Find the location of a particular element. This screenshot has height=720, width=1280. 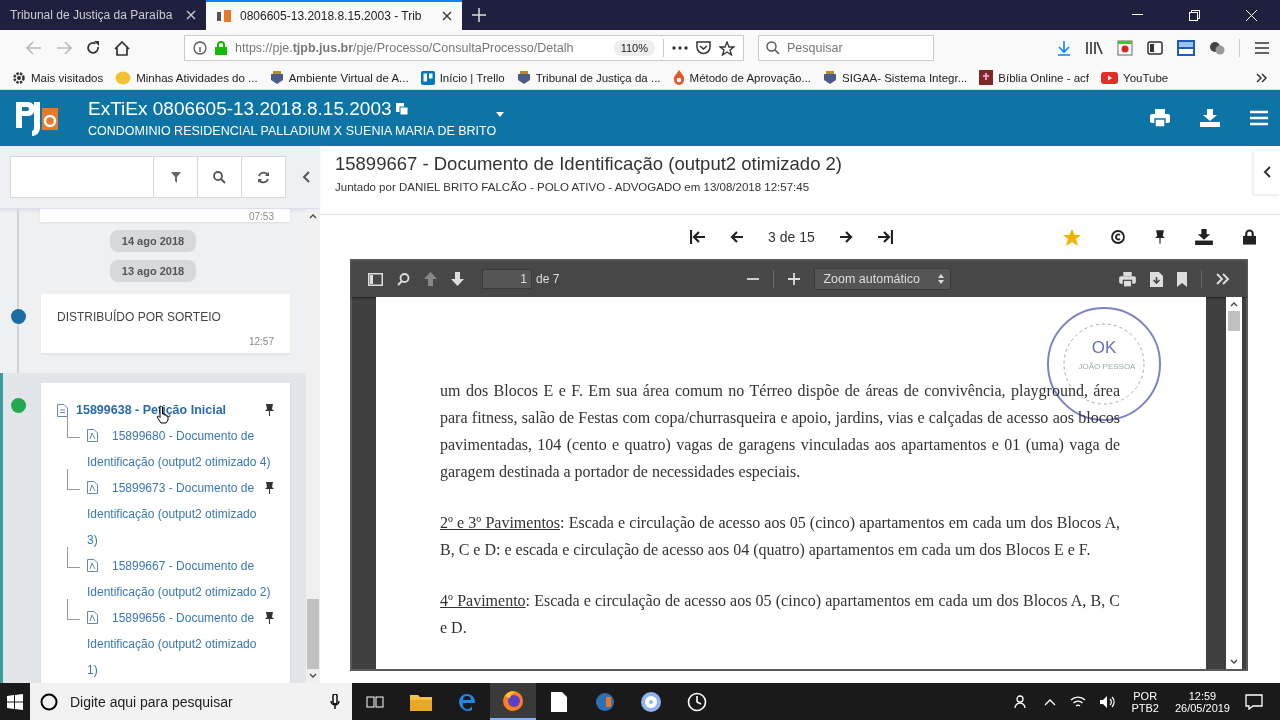

search-field: Pesquisar is located at coordinates (846, 48).